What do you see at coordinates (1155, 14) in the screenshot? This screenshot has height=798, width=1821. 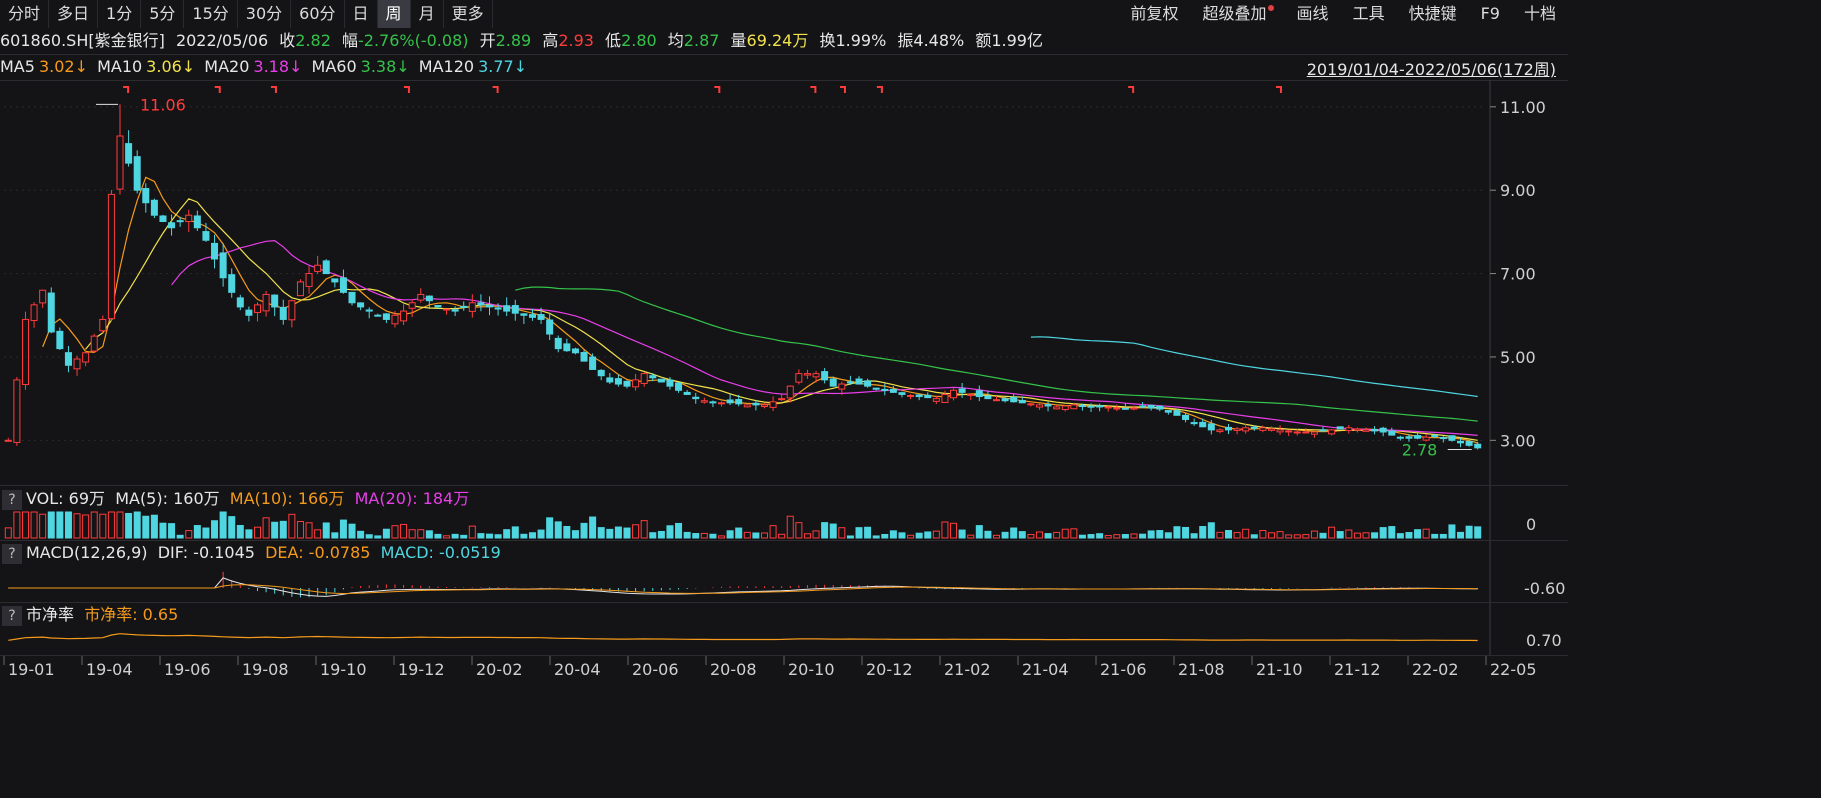 I see `forward-adjust-button: 前复权` at bounding box center [1155, 14].